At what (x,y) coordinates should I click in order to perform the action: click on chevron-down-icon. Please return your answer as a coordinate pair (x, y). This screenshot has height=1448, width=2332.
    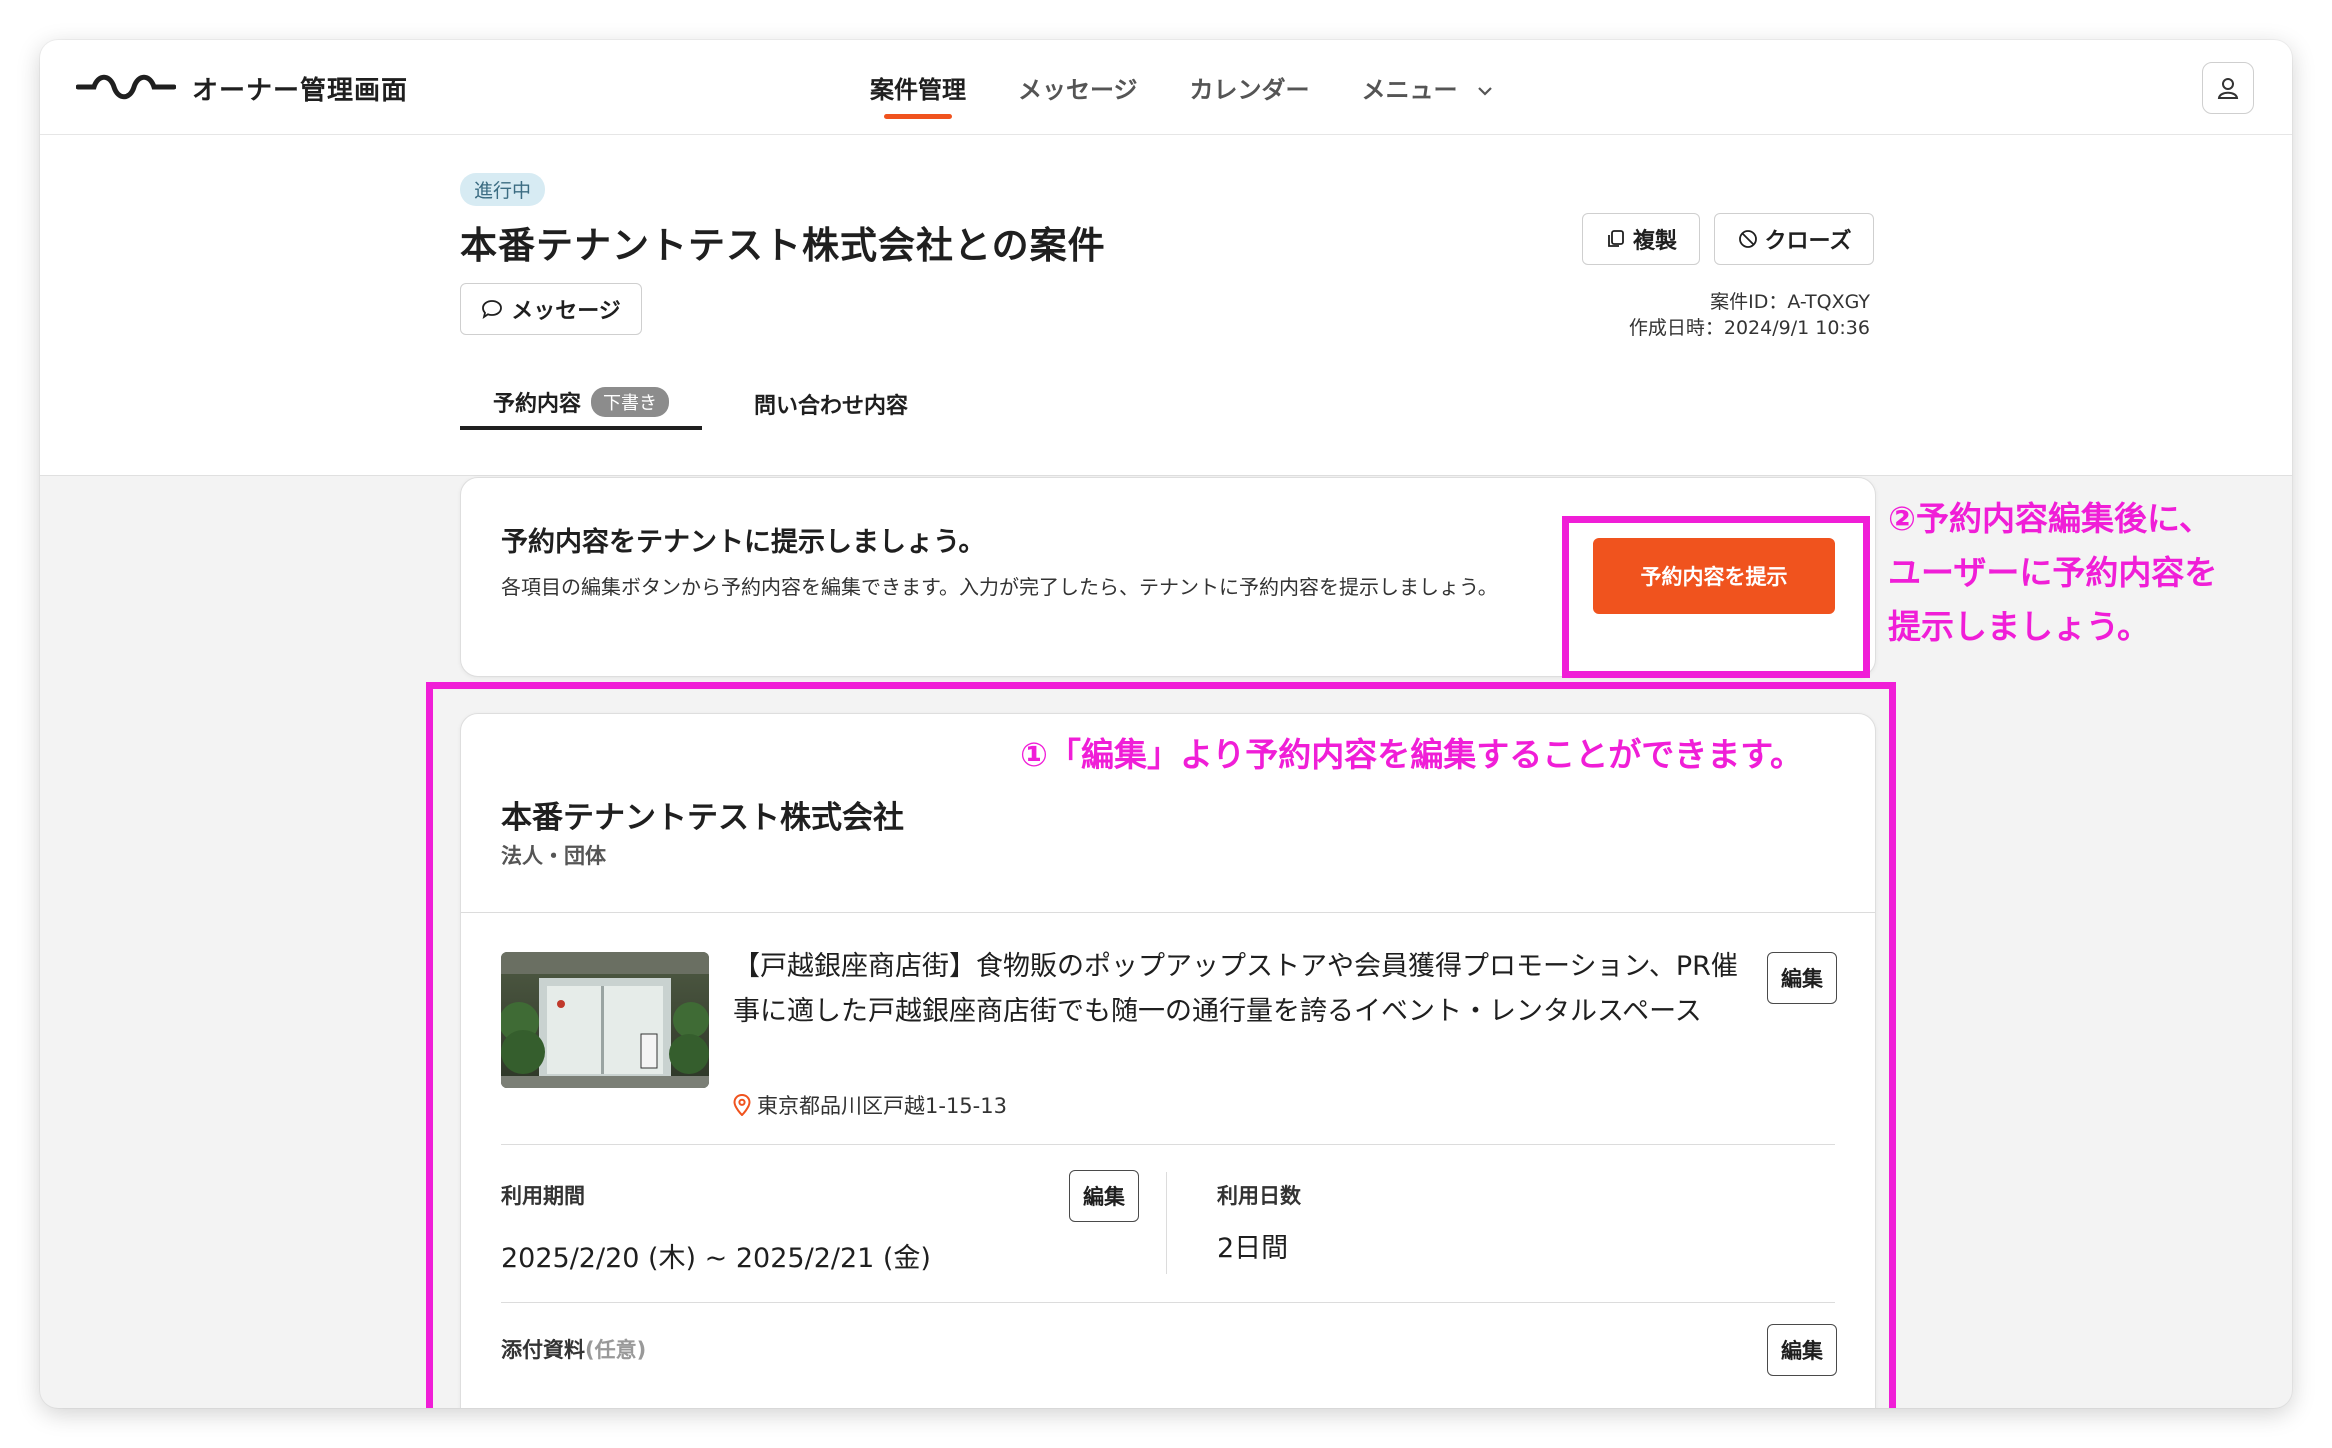
    Looking at the image, I should click on (1485, 91).